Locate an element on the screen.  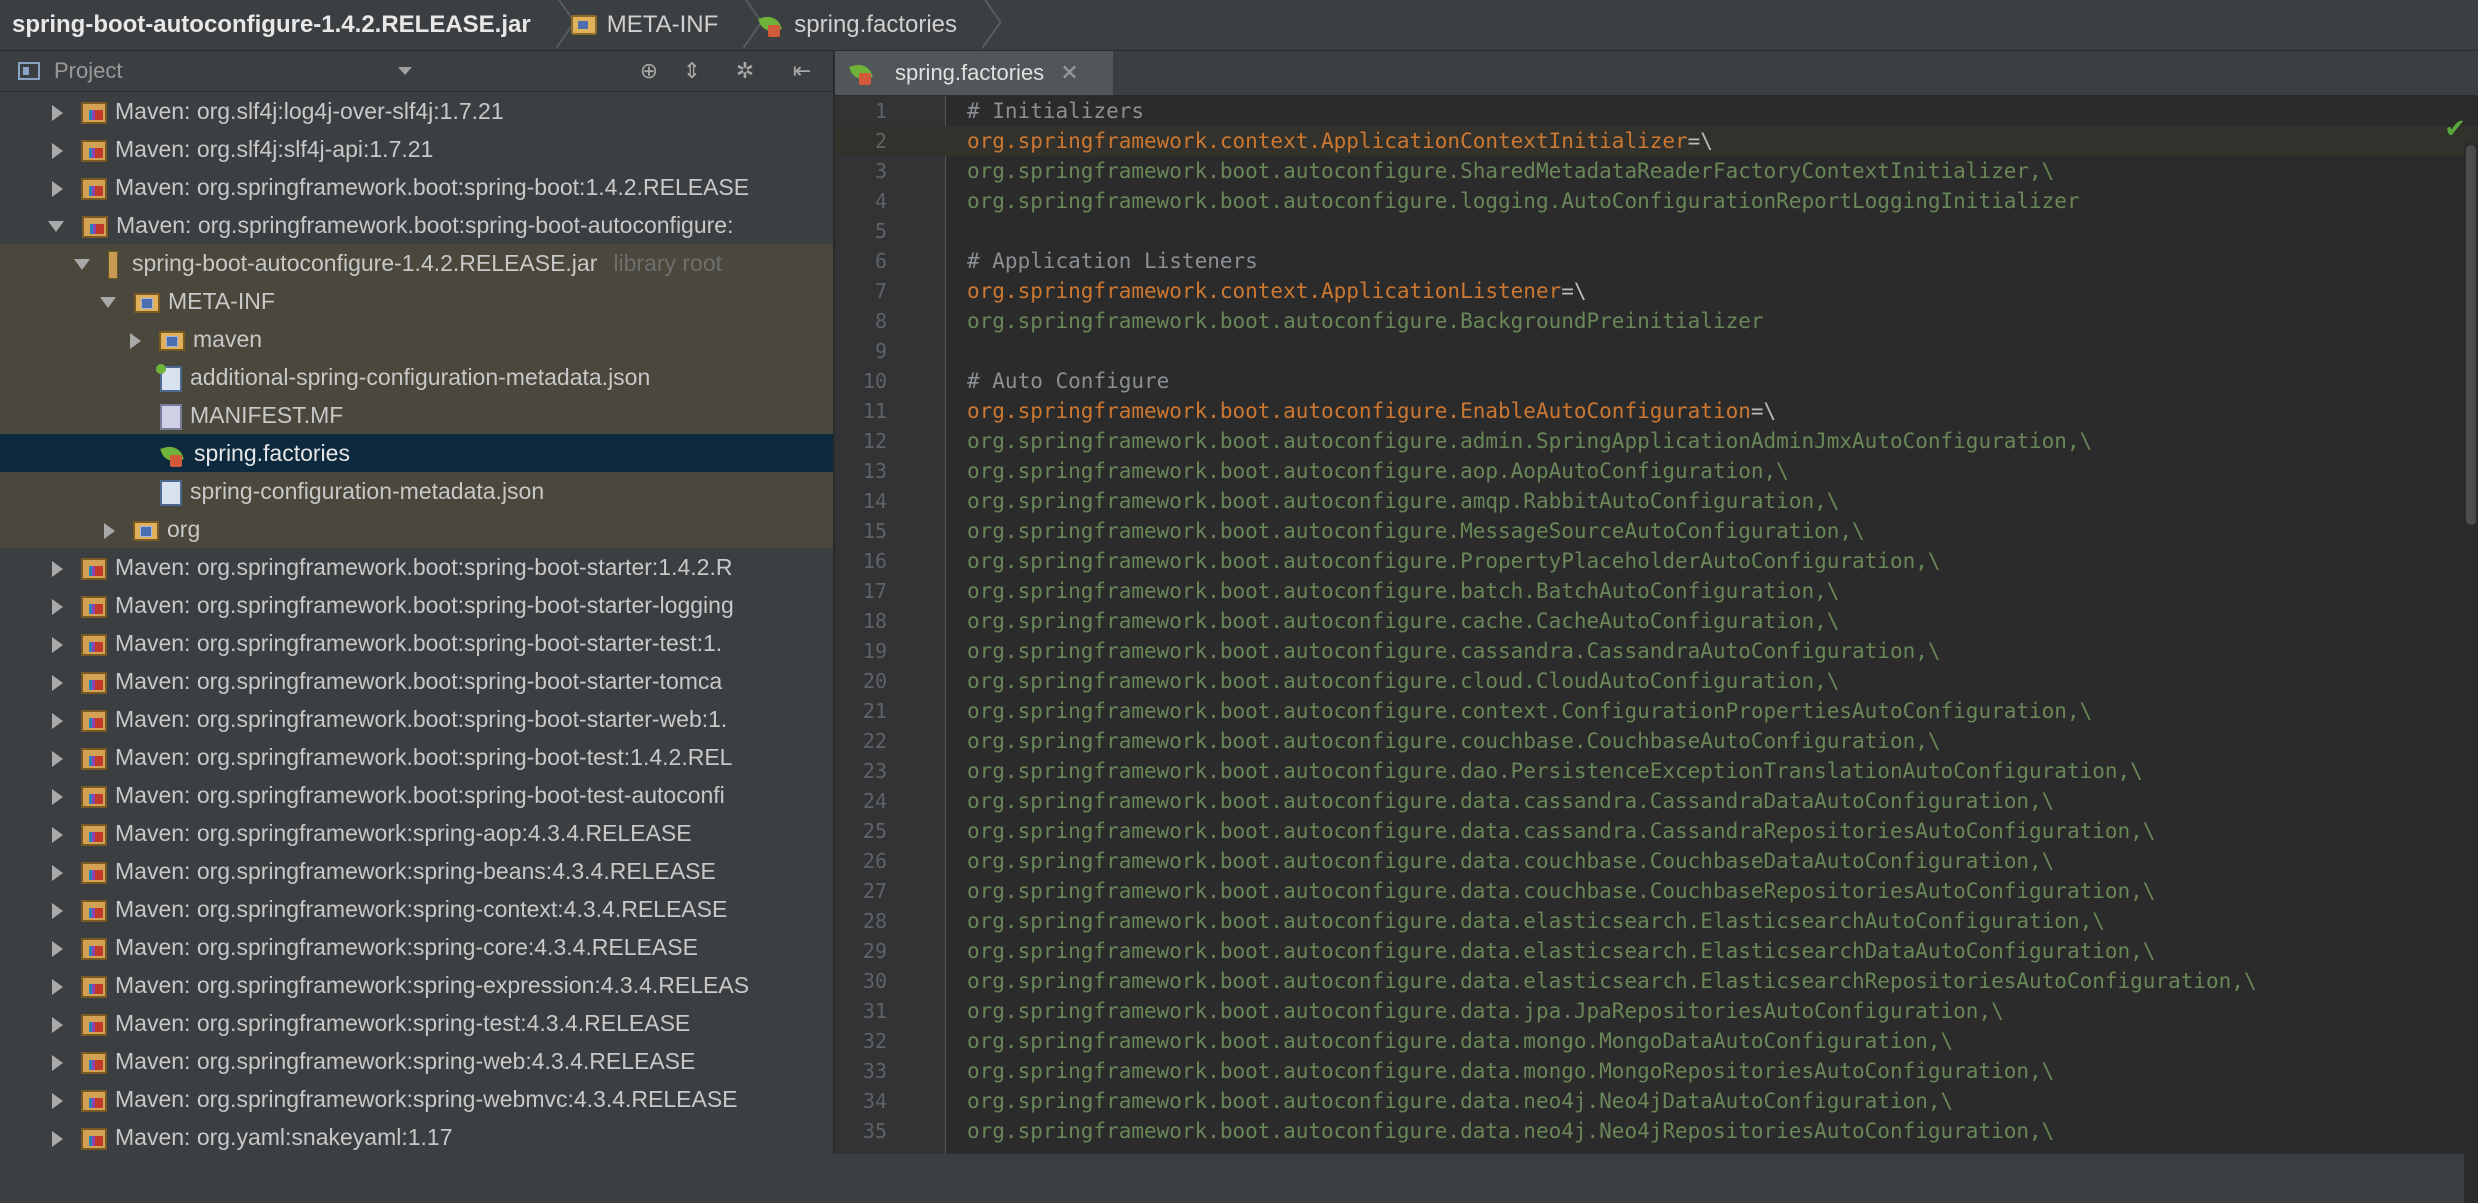
breadcrumb-folder: META-INF is located at coordinates (646, 25).